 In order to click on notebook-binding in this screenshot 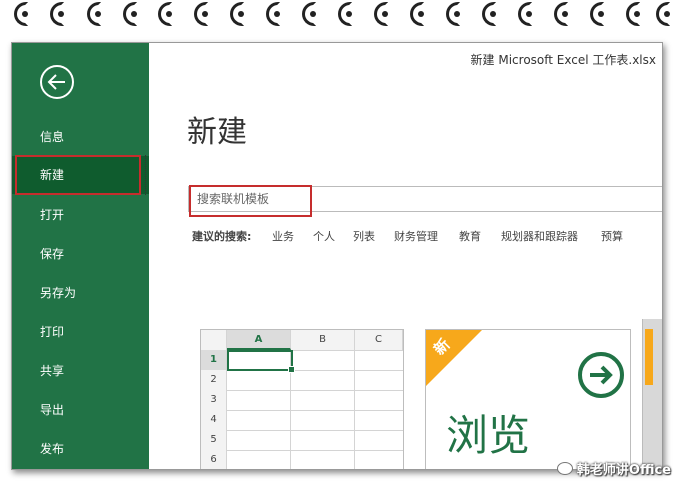, I will do `click(338, 17)`.